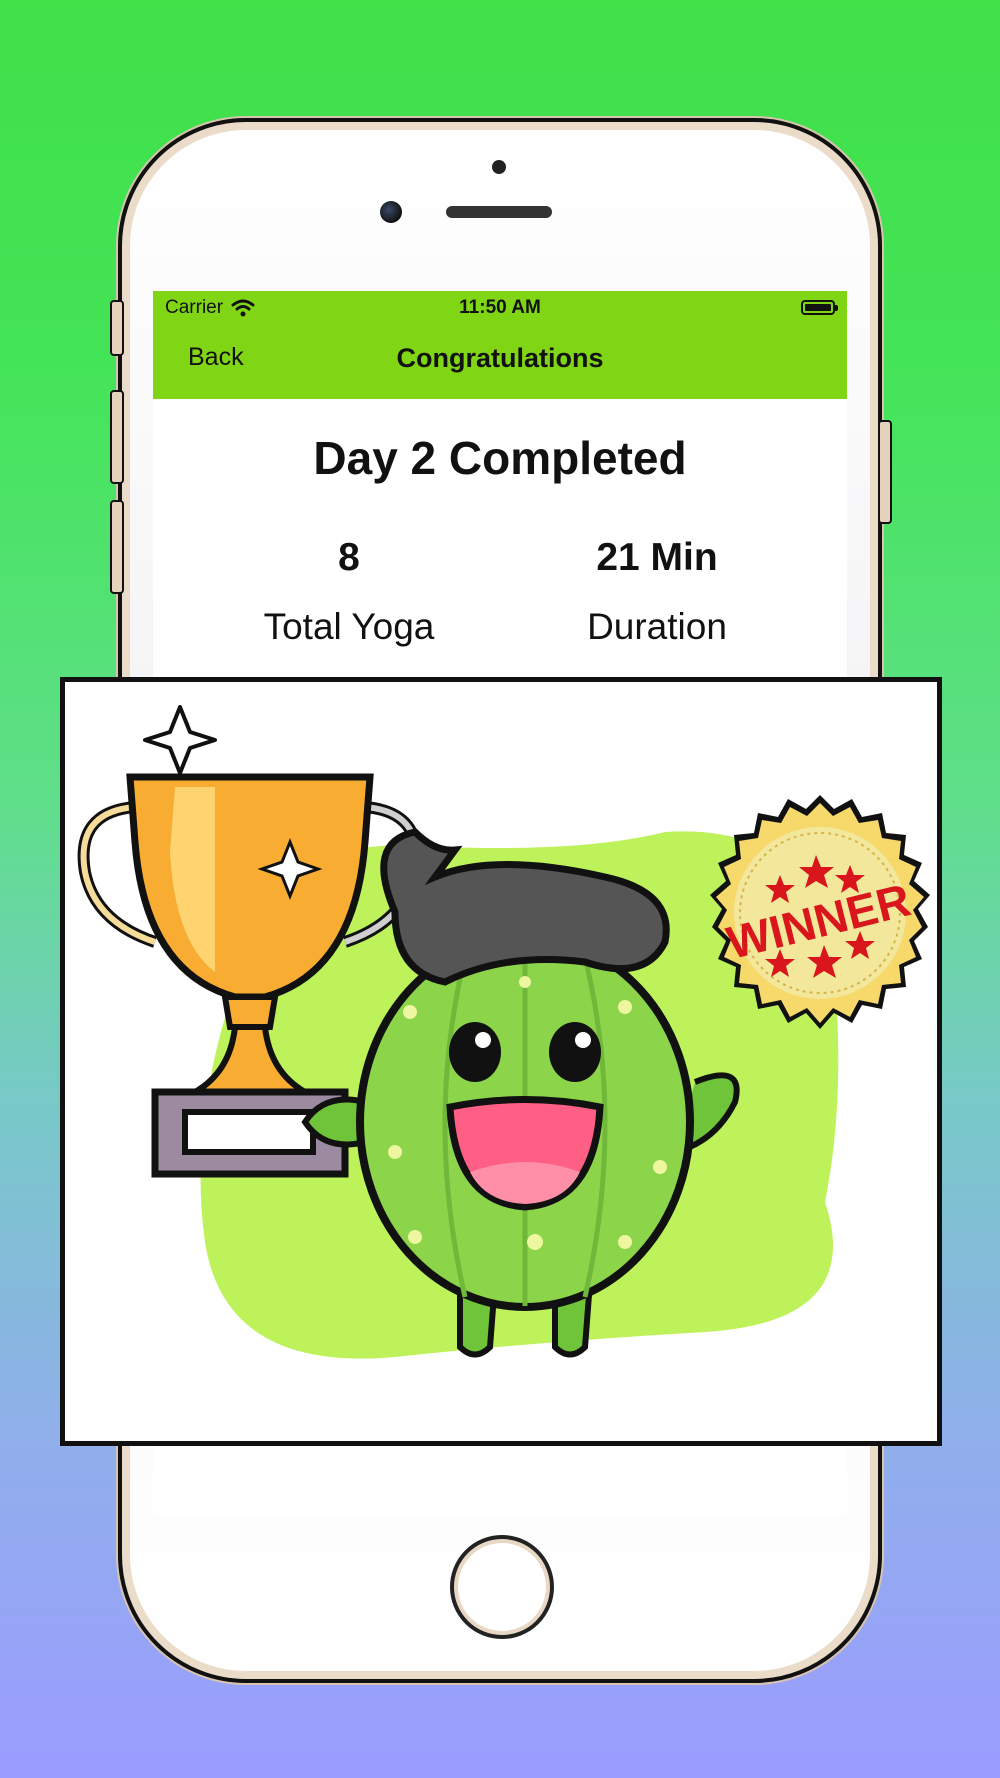  What do you see at coordinates (349, 626) in the screenshot?
I see `stat-label: Total Yoga` at bounding box center [349, 626].